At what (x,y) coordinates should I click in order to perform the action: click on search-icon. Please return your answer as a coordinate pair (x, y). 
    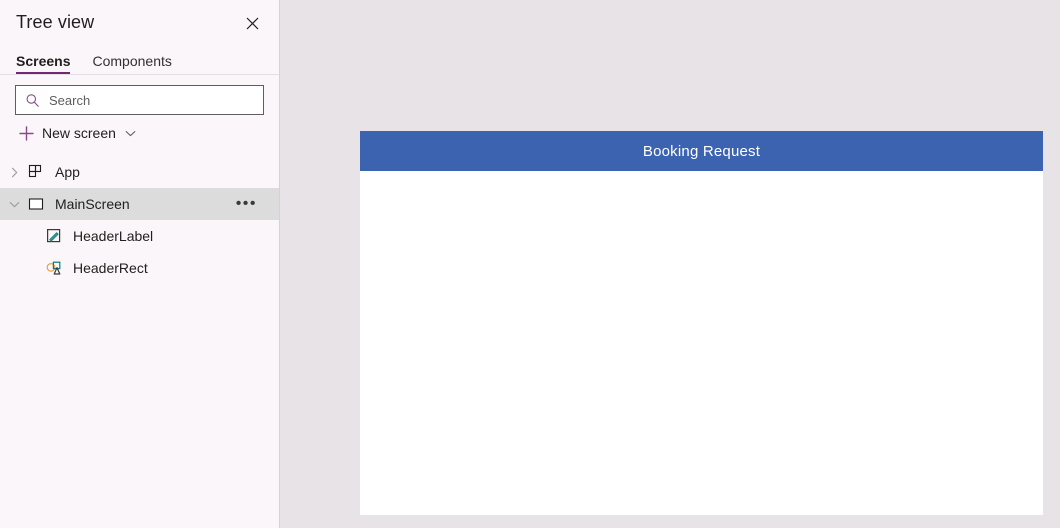
    Looking at the image, I should click on (32, 100).